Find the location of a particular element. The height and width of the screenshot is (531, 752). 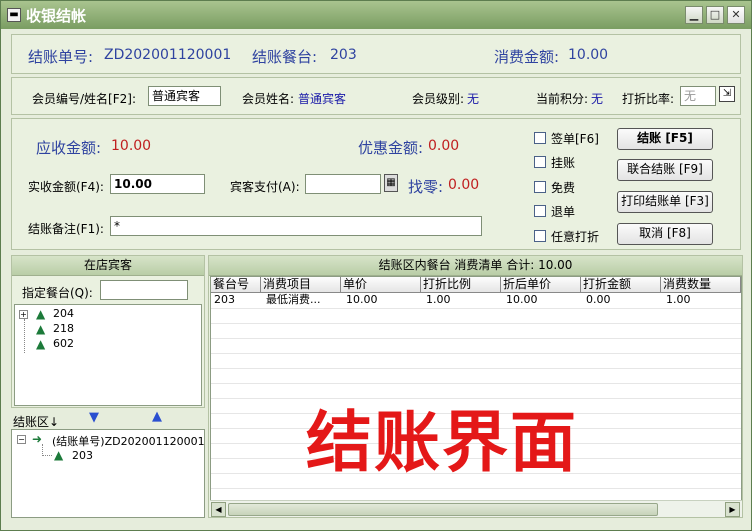

guests-panel: 在店宾客 指定餐台(Q): + ▲ 204 ▲ 218 ▲ 602 is located at coordinates (108, 331).